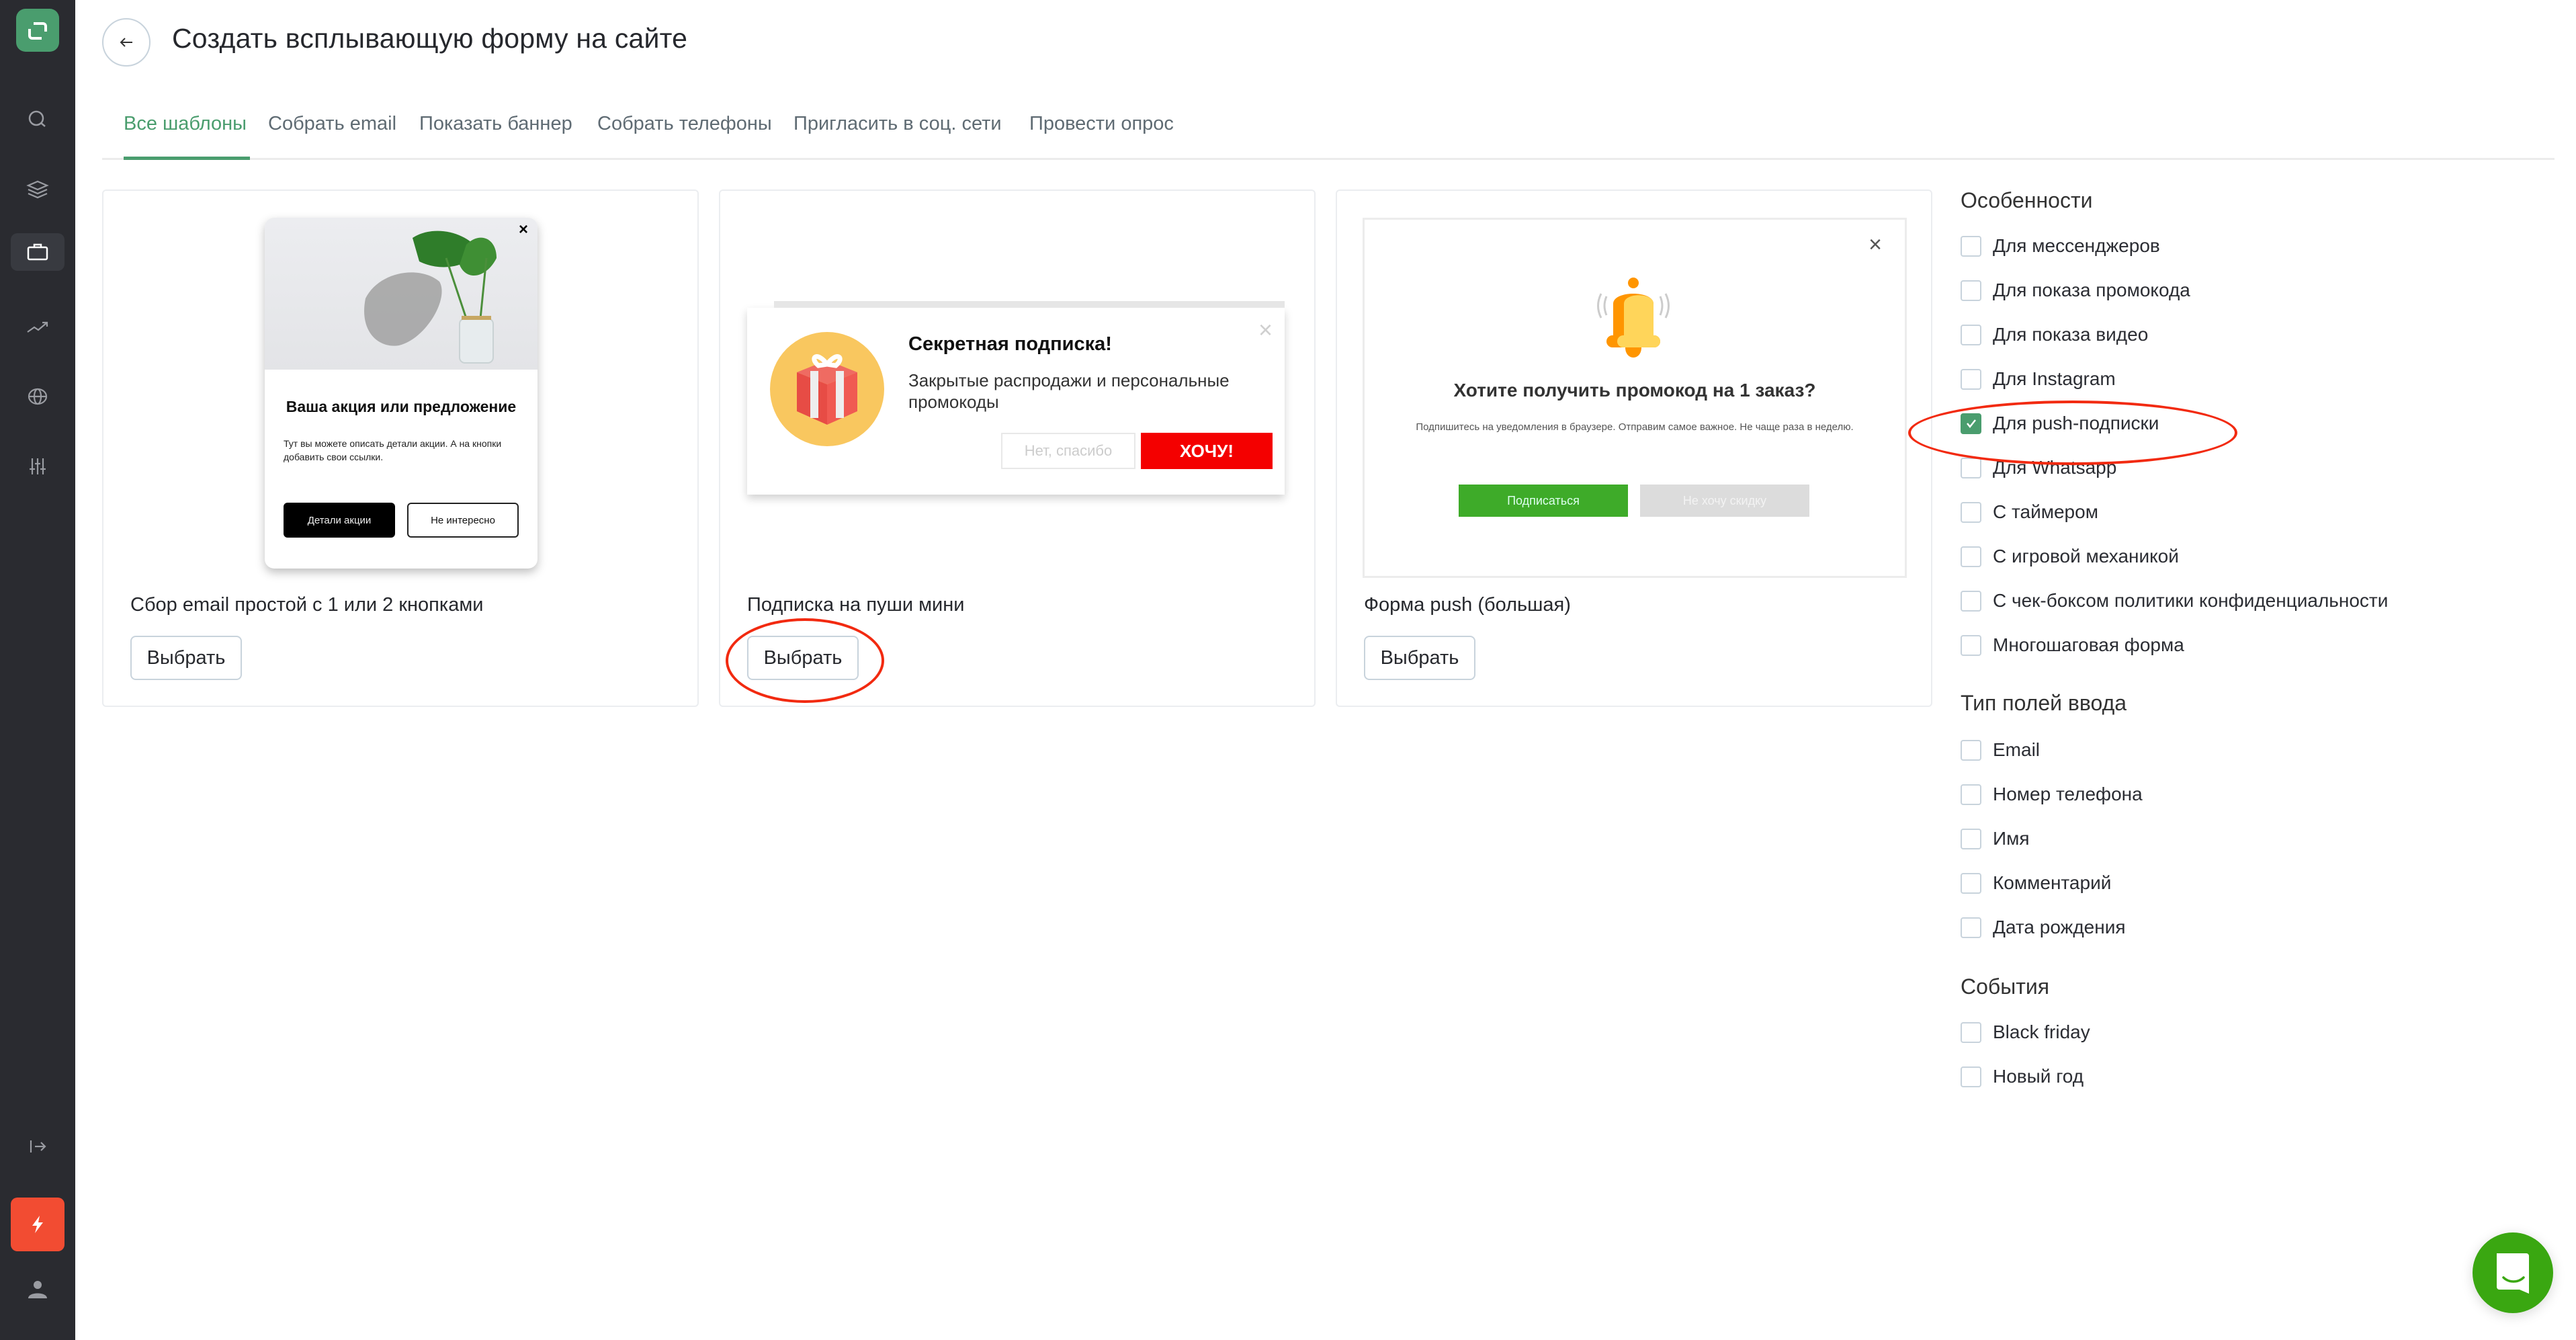 The image size is (2576, 1340). What do you see at coordinates (2025, 1032) in the screenshot?
I see `filter-checkbox: Black friday` at bounding box center [2025, 1032].